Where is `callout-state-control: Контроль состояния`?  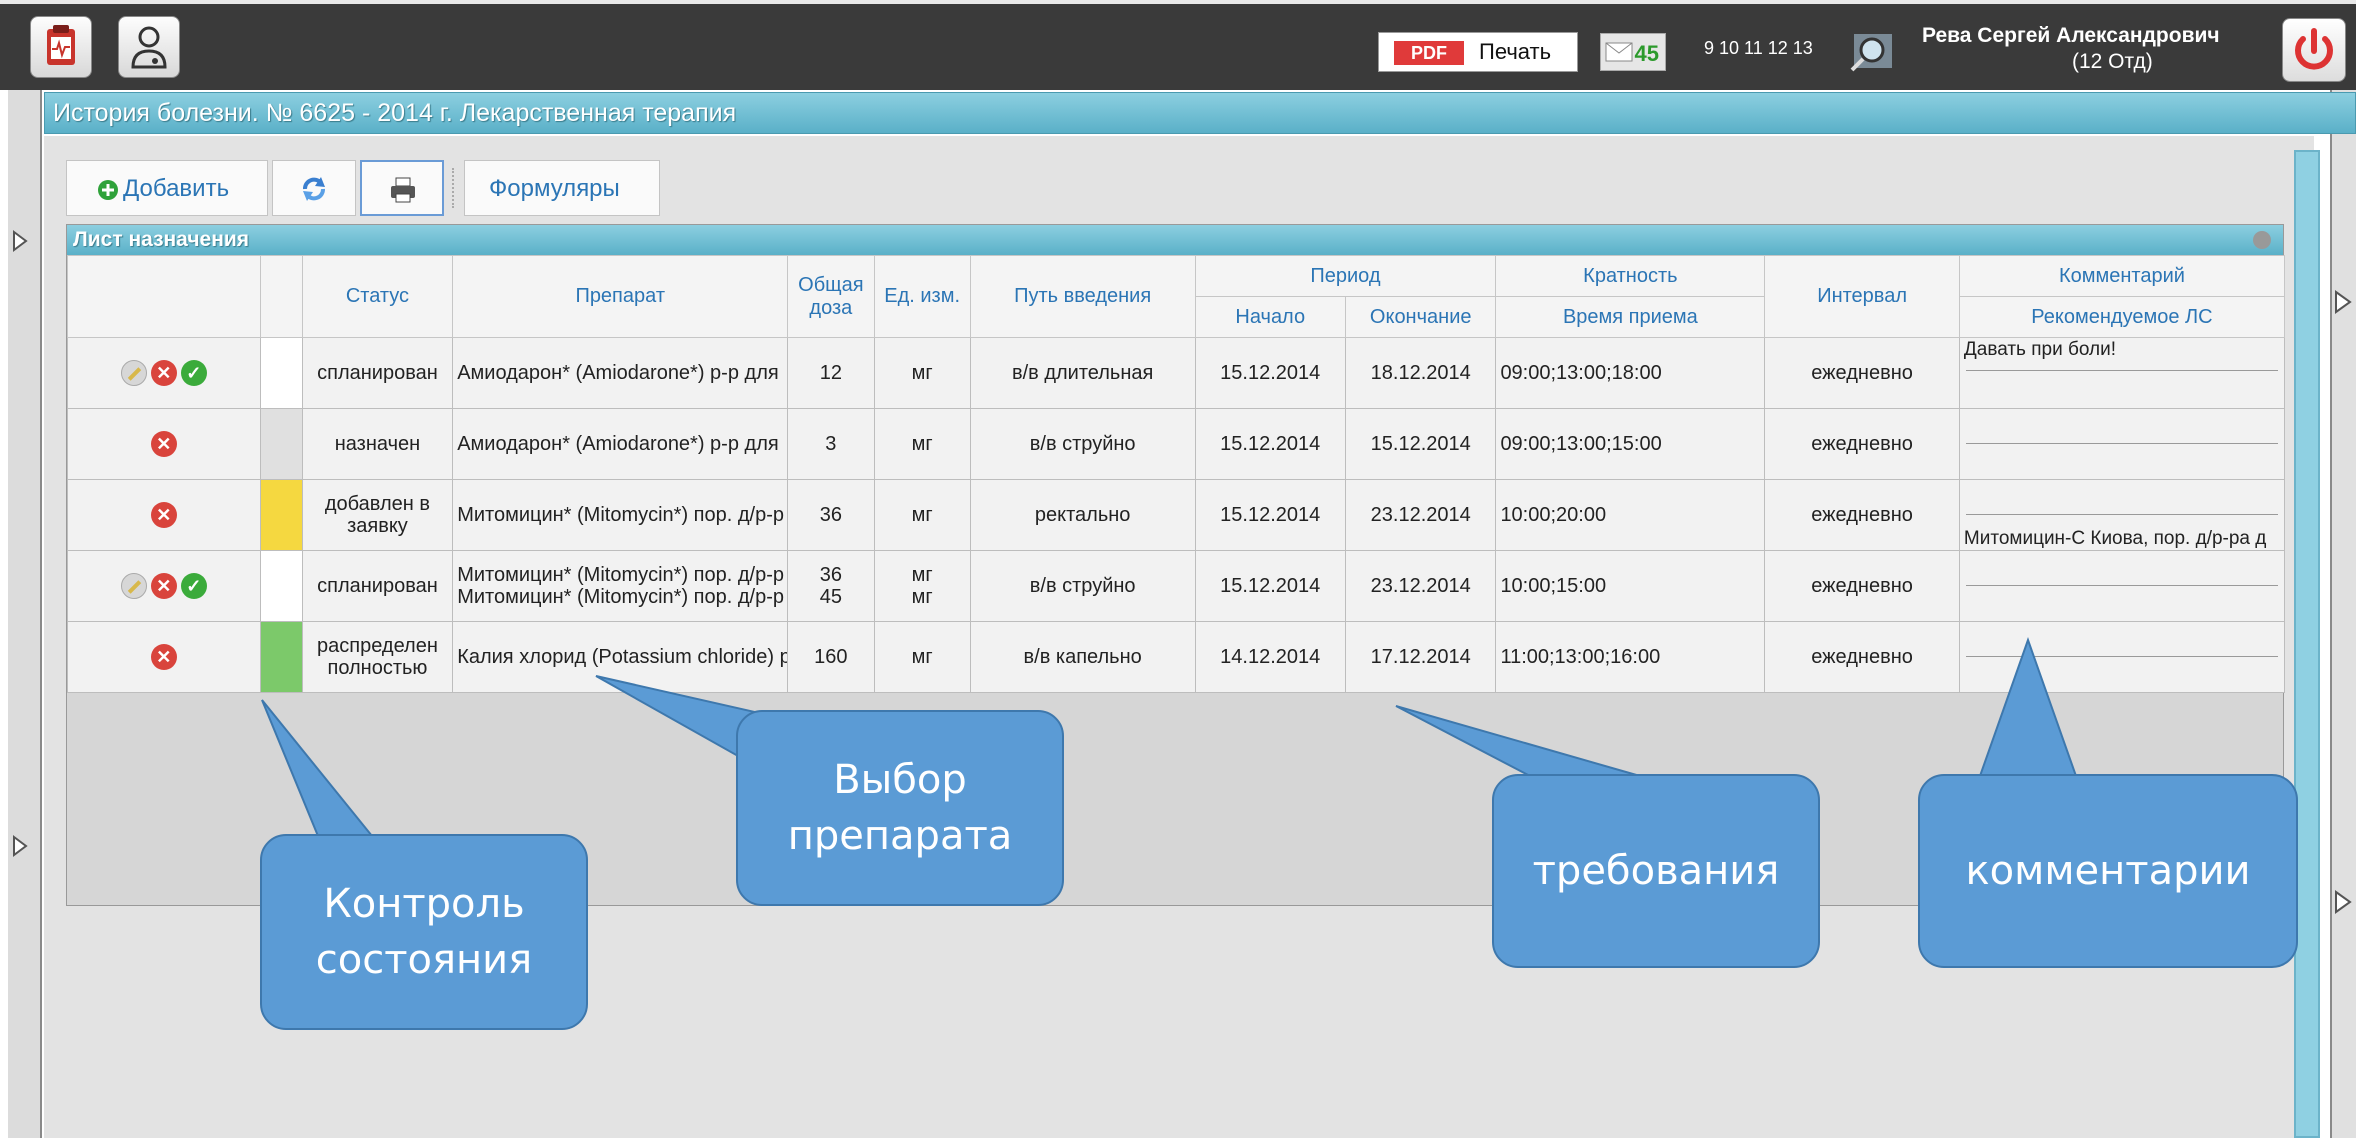 callout-state-control: Контроль состояния is located at coordinates (424, 932).